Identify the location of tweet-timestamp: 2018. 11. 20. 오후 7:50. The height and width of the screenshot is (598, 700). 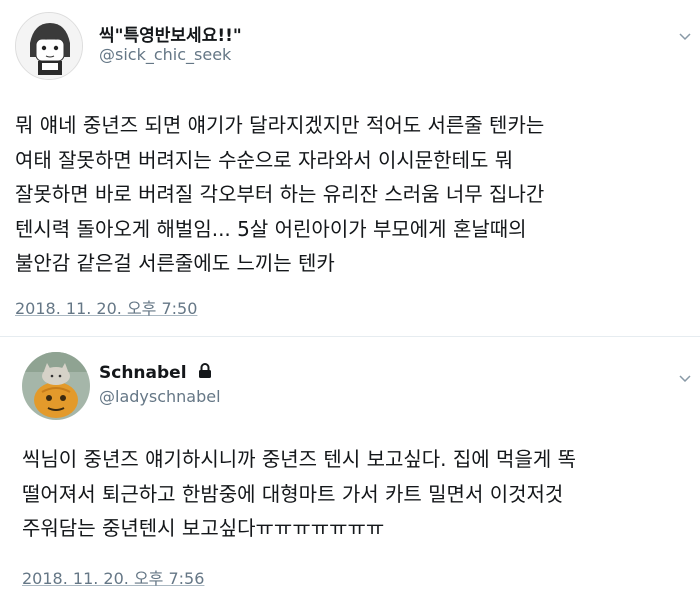
(106, 307).